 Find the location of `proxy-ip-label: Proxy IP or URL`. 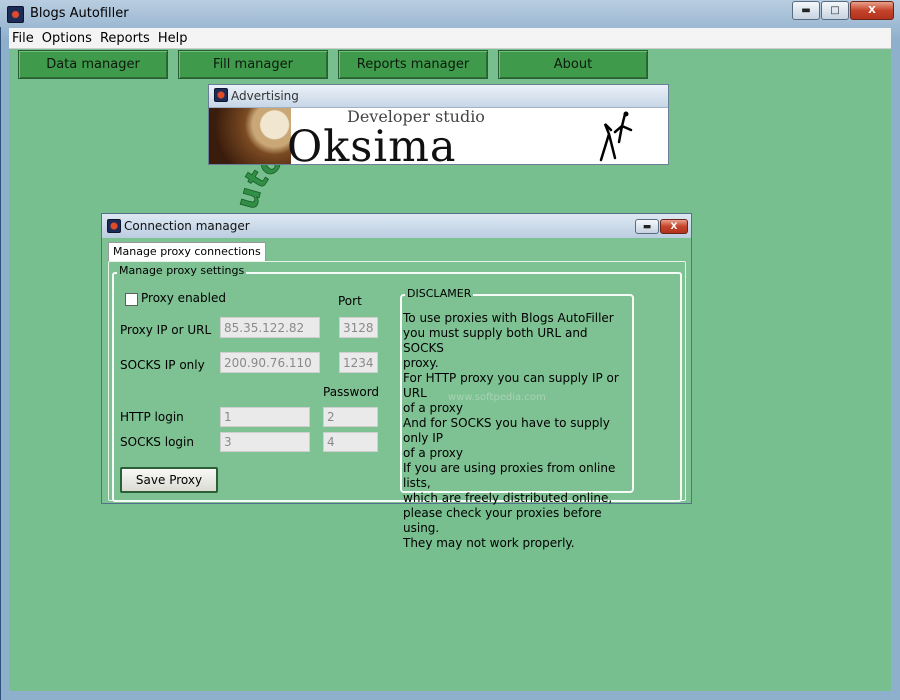

proxy-ip-label: Proxy IP or URL is located at coordinates (166, 330).